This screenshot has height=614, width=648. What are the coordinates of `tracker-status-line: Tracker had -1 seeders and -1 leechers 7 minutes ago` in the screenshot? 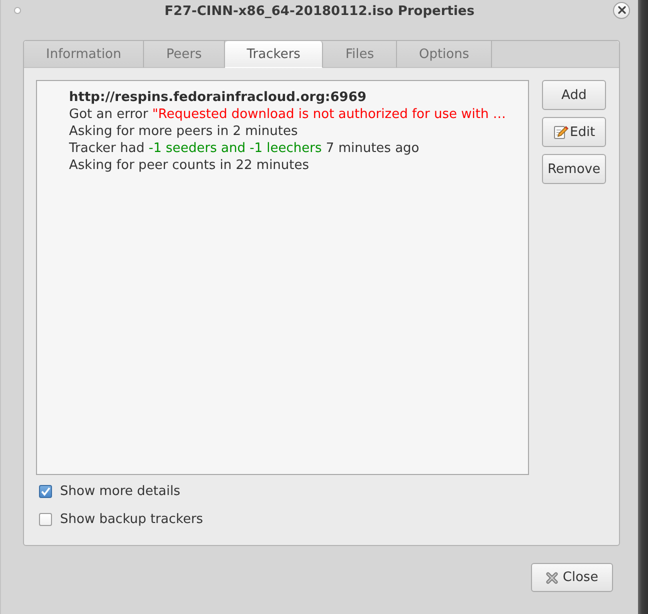 It's located at (244, 148).